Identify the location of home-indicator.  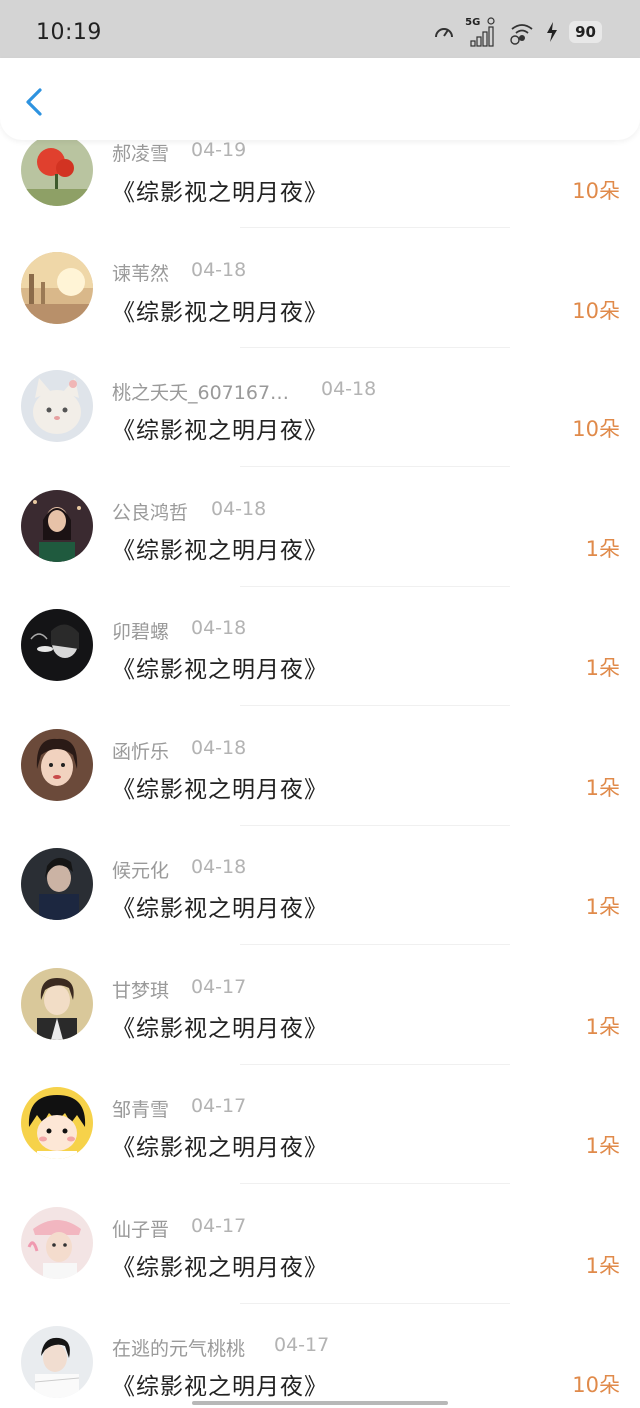
(320, 1403).